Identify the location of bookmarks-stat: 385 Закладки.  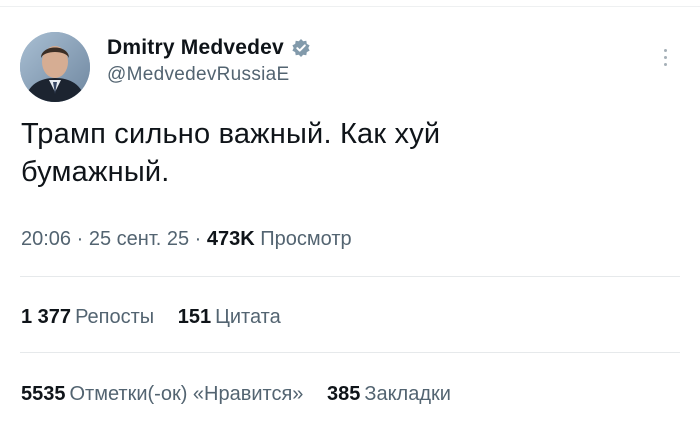
(389, 394).